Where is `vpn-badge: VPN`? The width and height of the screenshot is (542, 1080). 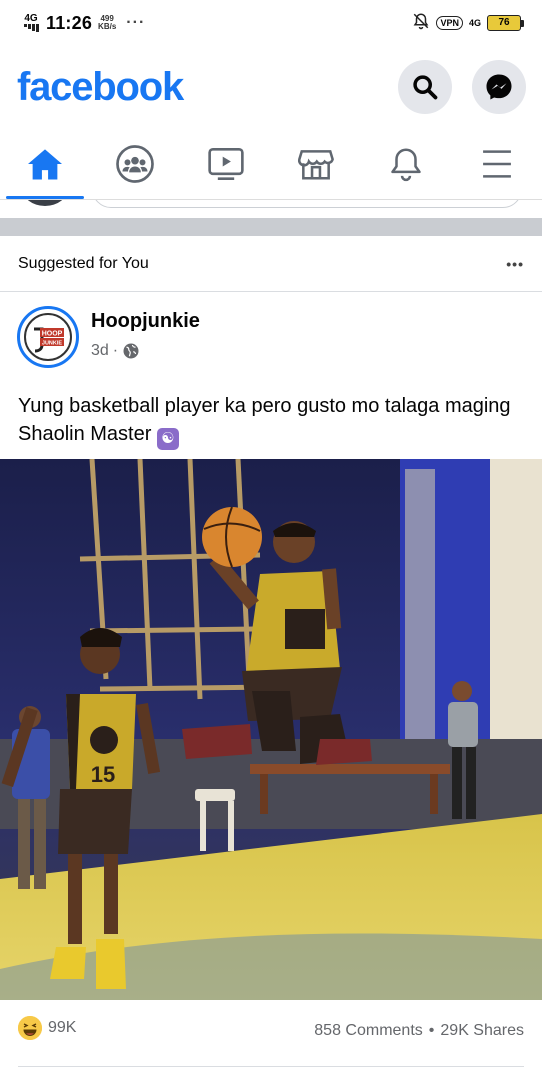
vpn-badge: VPN is located at coordinates (449, 23).